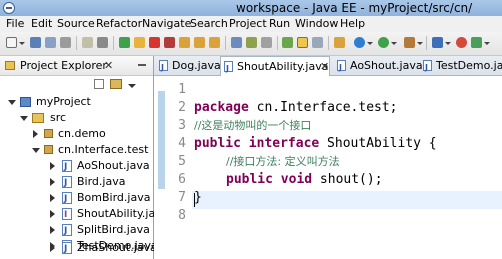 The image size is (502, 259). I want to click on server-icon, so click(87, 42).